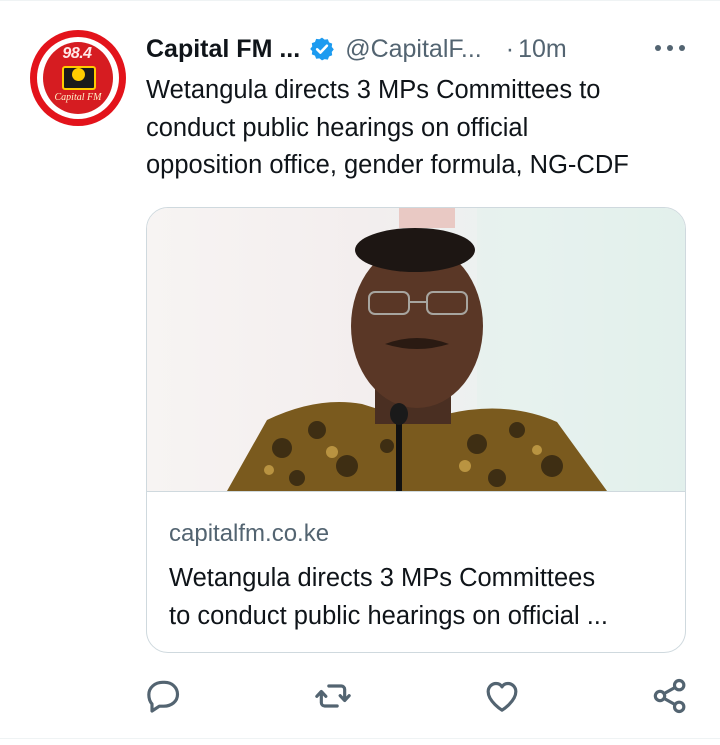 The image size is (720, 745). Describe the element at coordinates (416, 491) in the screenshot. I see `card-divider` at that location.